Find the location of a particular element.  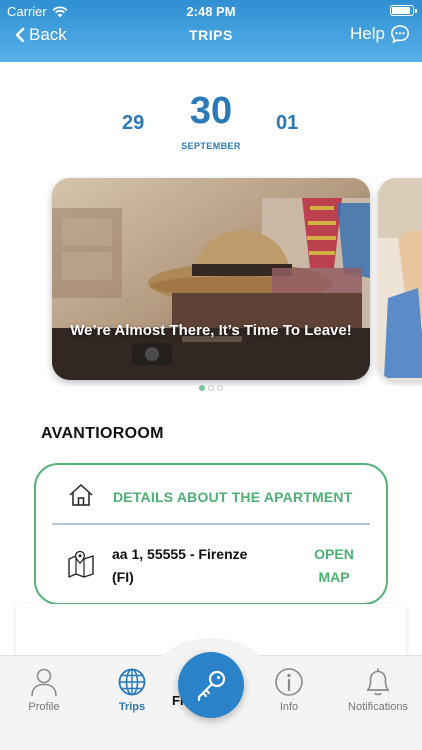

digital-key-button is located at coordinates (211, 685).